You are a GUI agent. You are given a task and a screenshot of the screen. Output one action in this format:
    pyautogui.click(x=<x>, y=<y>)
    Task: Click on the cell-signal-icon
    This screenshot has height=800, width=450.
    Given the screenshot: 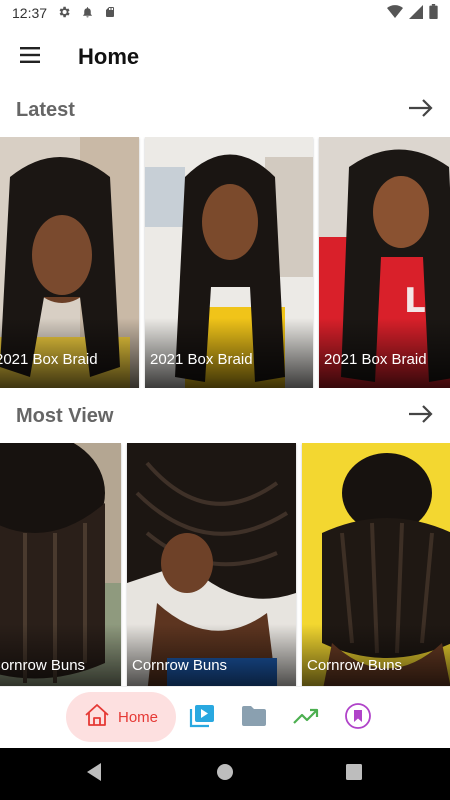 What is the action you would take?
    pyautogui.click(x=416, y=13)
    